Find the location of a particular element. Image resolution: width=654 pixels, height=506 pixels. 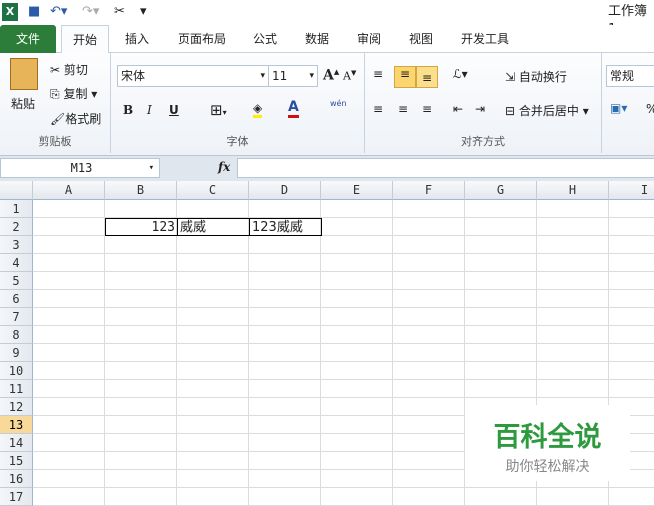

row-header: 12 is located at coordinates (16, 407).